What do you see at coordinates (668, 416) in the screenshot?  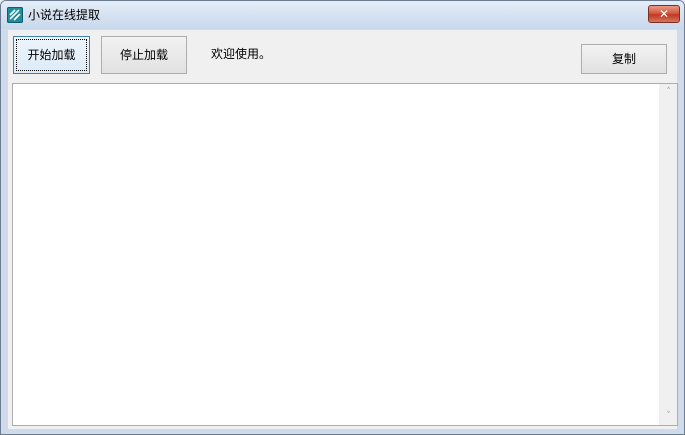 I see `scroll-down-arrow-icon: ˅` at bounding box center [668, 416].